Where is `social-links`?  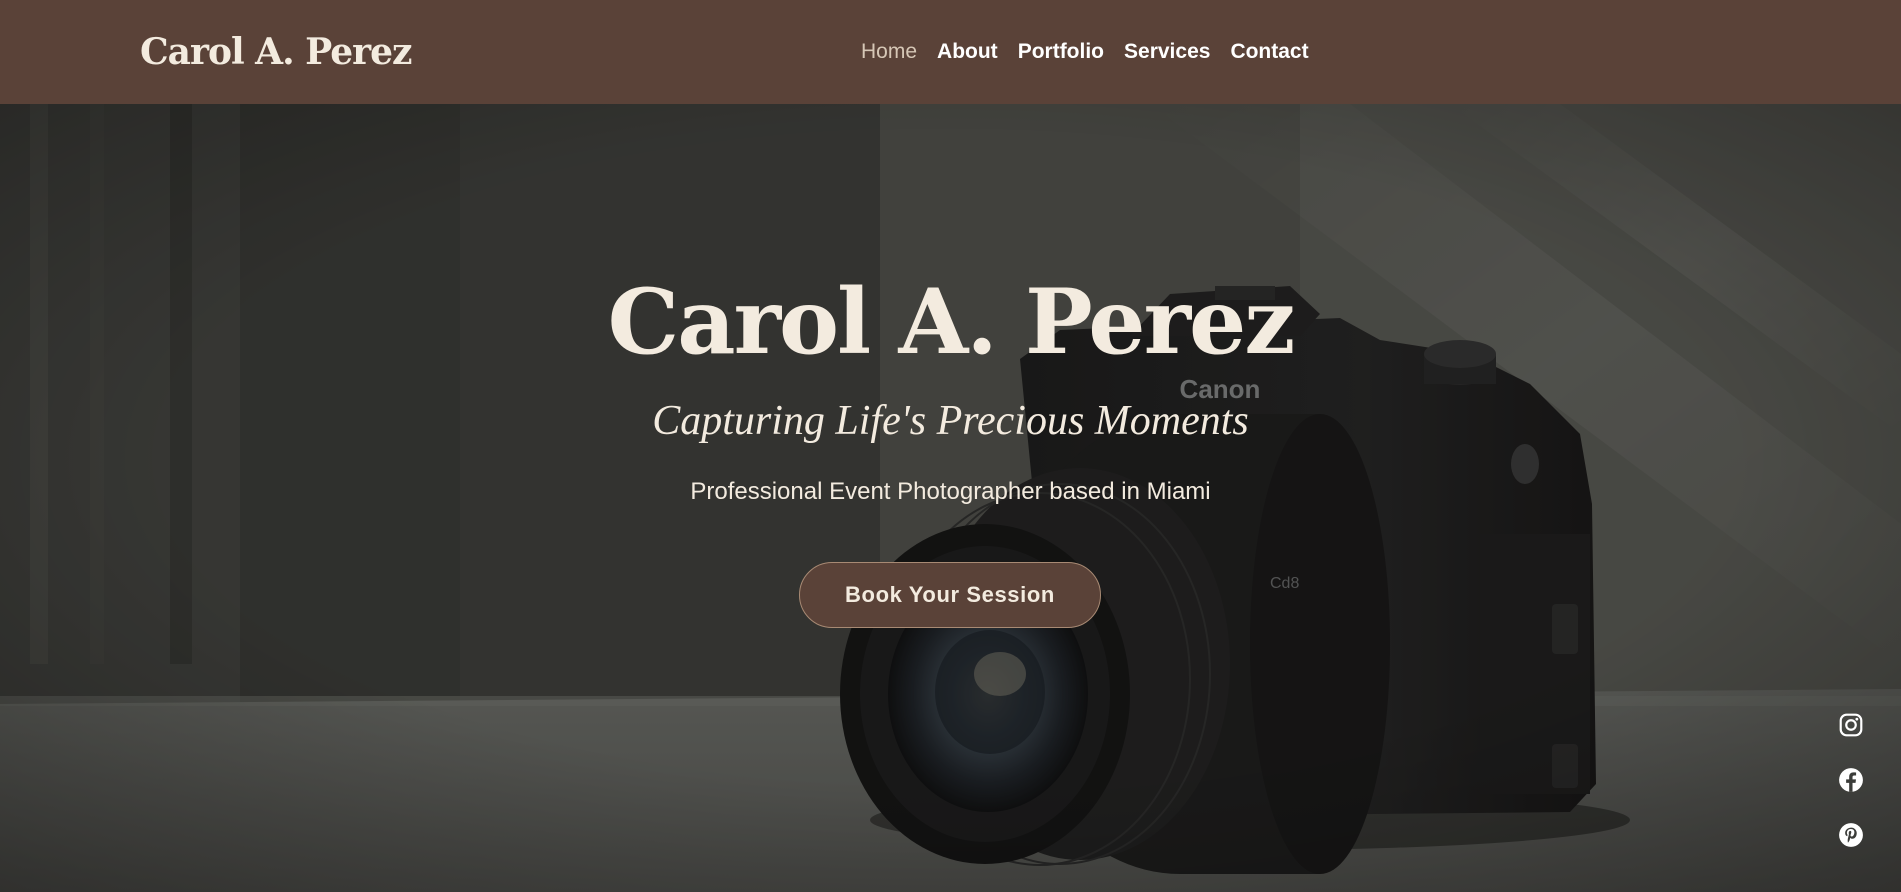 social-links is located at coordinates (1851, 794).